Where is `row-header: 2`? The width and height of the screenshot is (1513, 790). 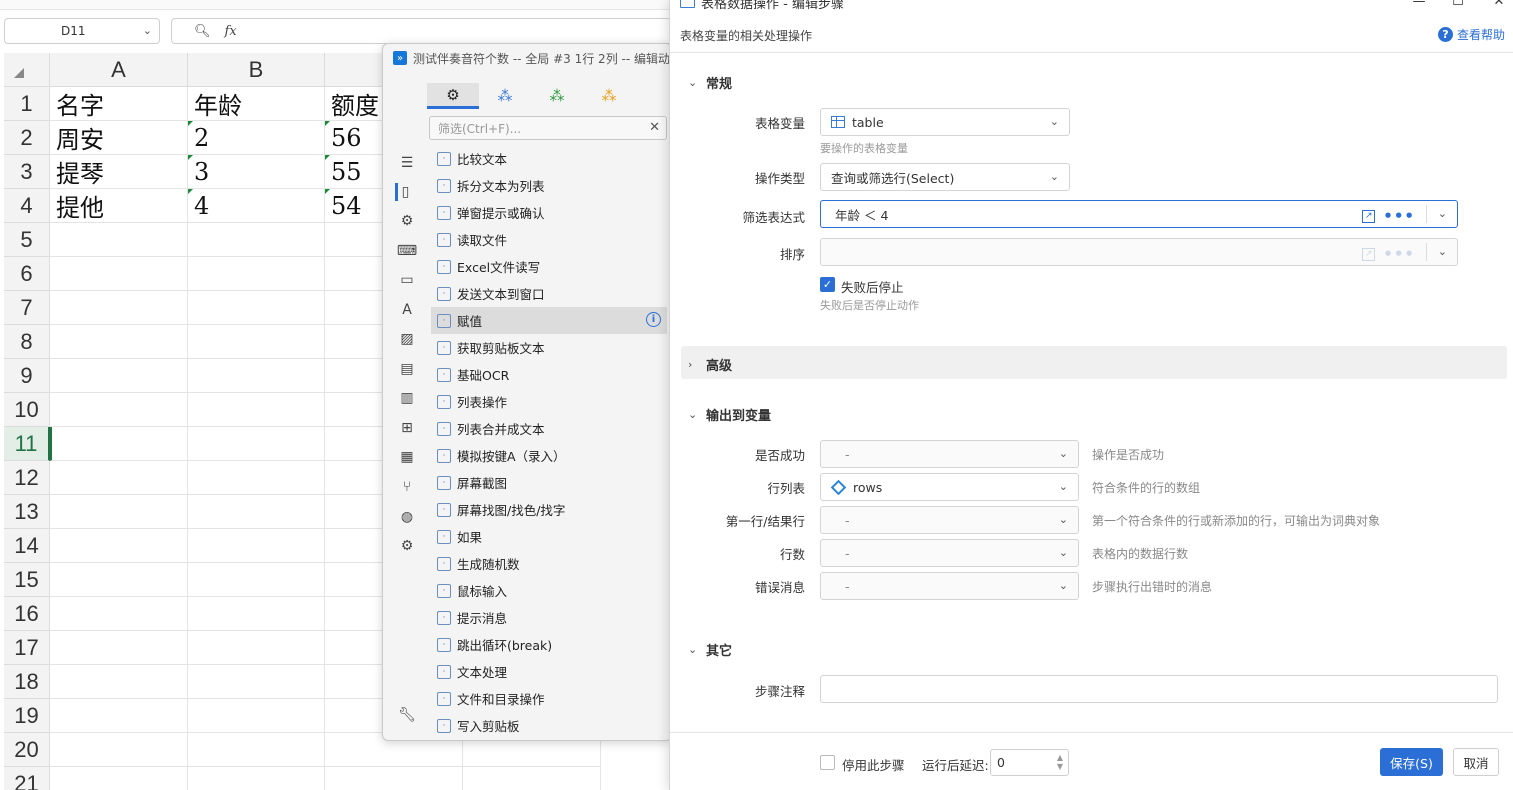 row-header: 2 is located at coordinates (27, 138).